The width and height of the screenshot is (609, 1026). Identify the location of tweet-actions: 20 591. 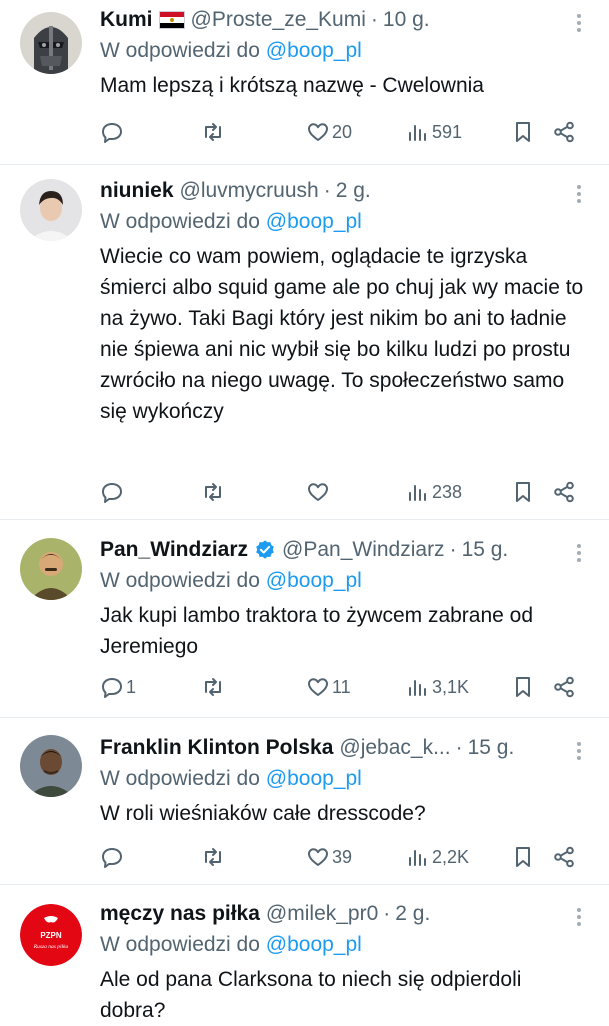
(344, 132).